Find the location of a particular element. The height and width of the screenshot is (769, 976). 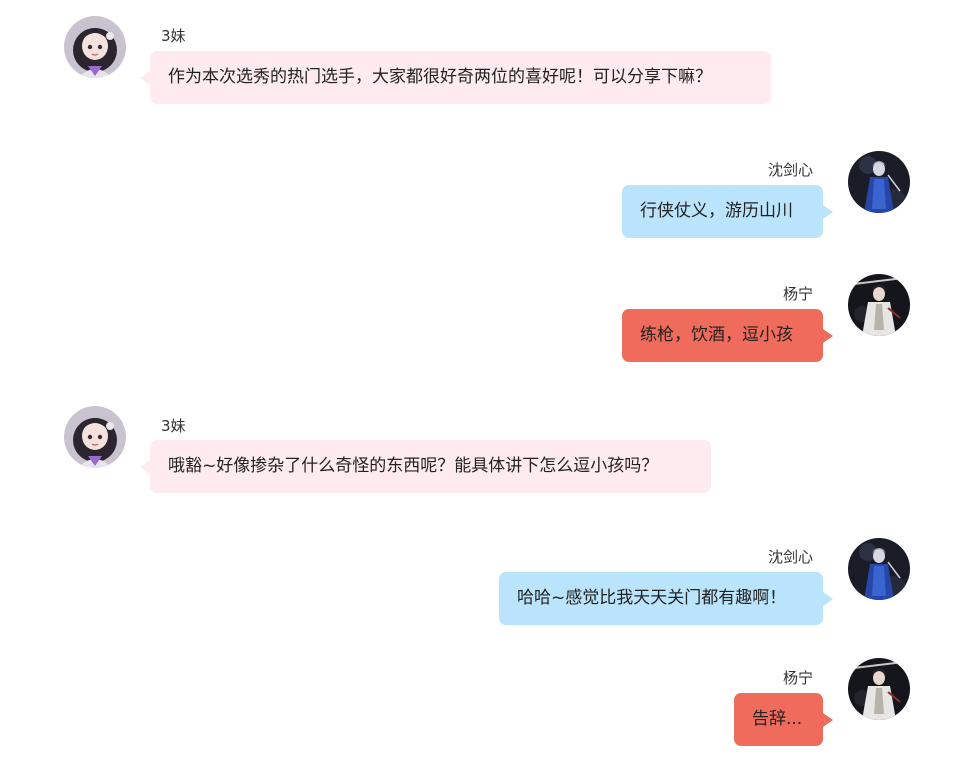

message-bubble: 行侠仗义，游历山川 is located at coordinates (727, 211).